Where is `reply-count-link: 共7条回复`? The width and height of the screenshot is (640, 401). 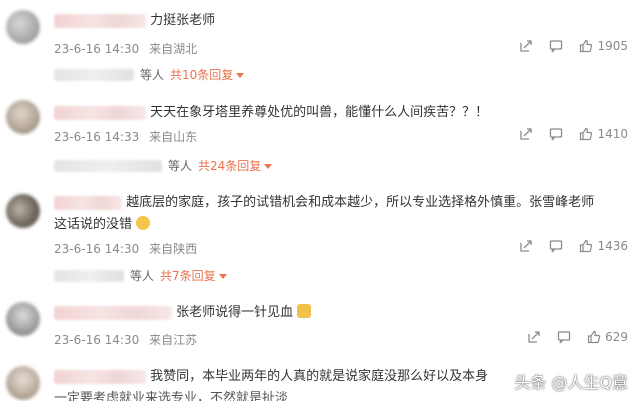
reply-count-link: 共7条回复 is located at coordinates (193, 275).